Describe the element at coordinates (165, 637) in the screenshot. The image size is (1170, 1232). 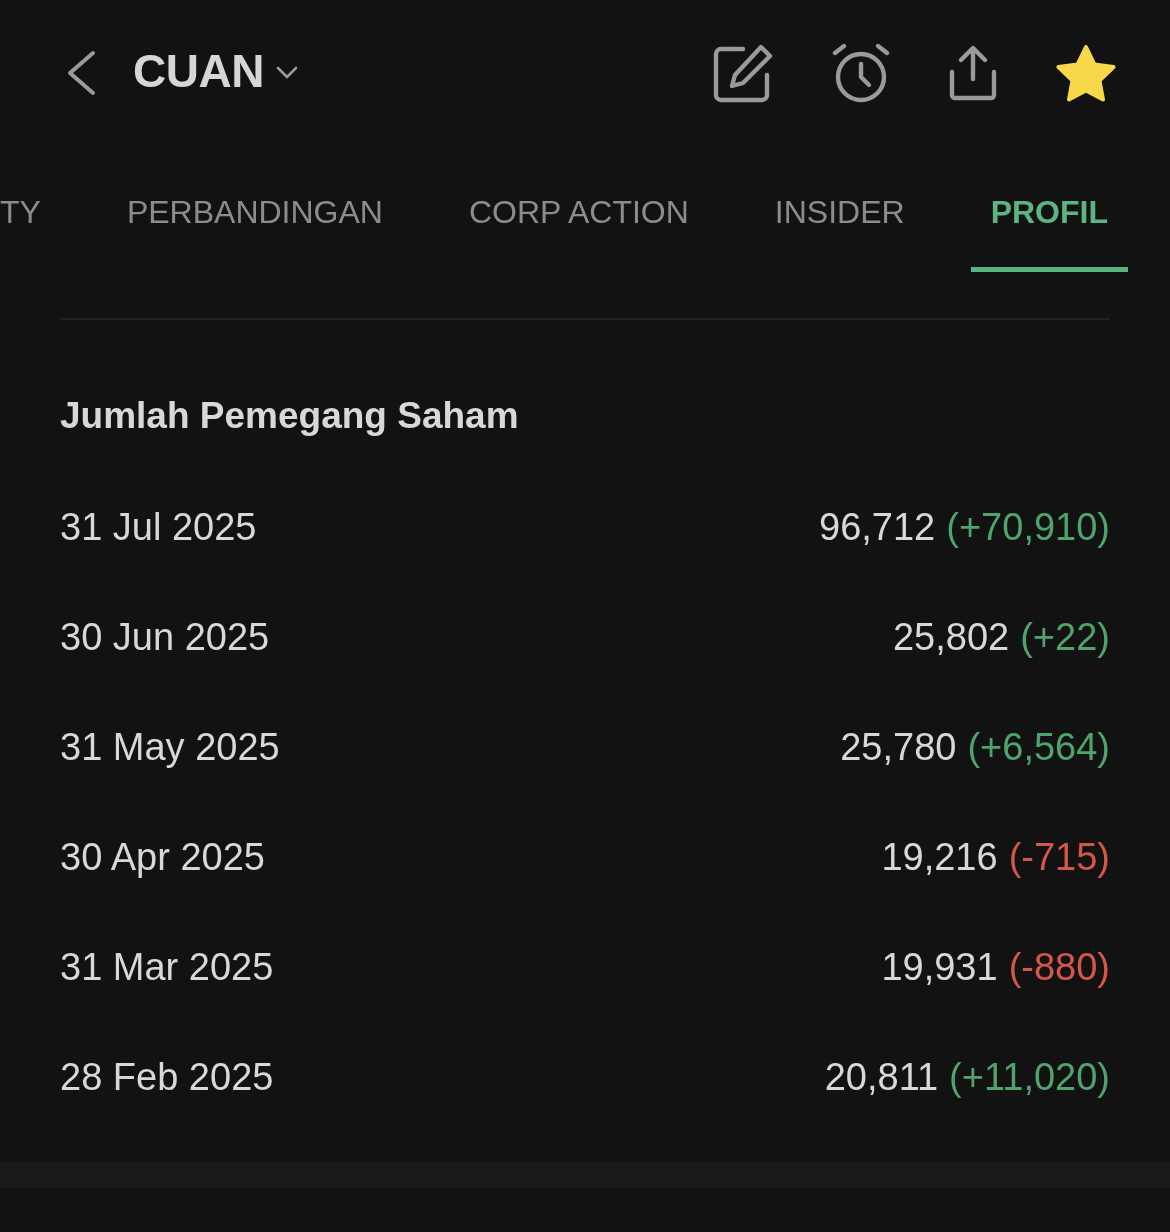
I see `date-label: 30 Jun 2025` at that location.